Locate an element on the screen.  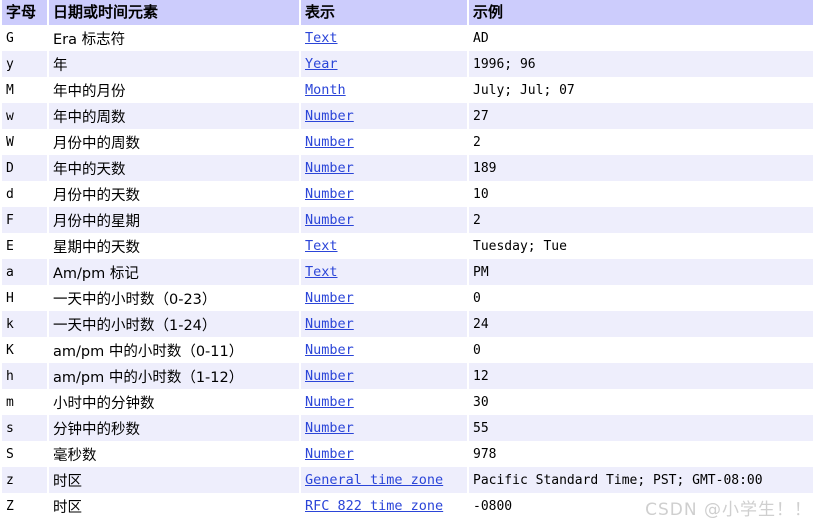
cell-element: 年中的天数 is located at coordinates (174, 168).